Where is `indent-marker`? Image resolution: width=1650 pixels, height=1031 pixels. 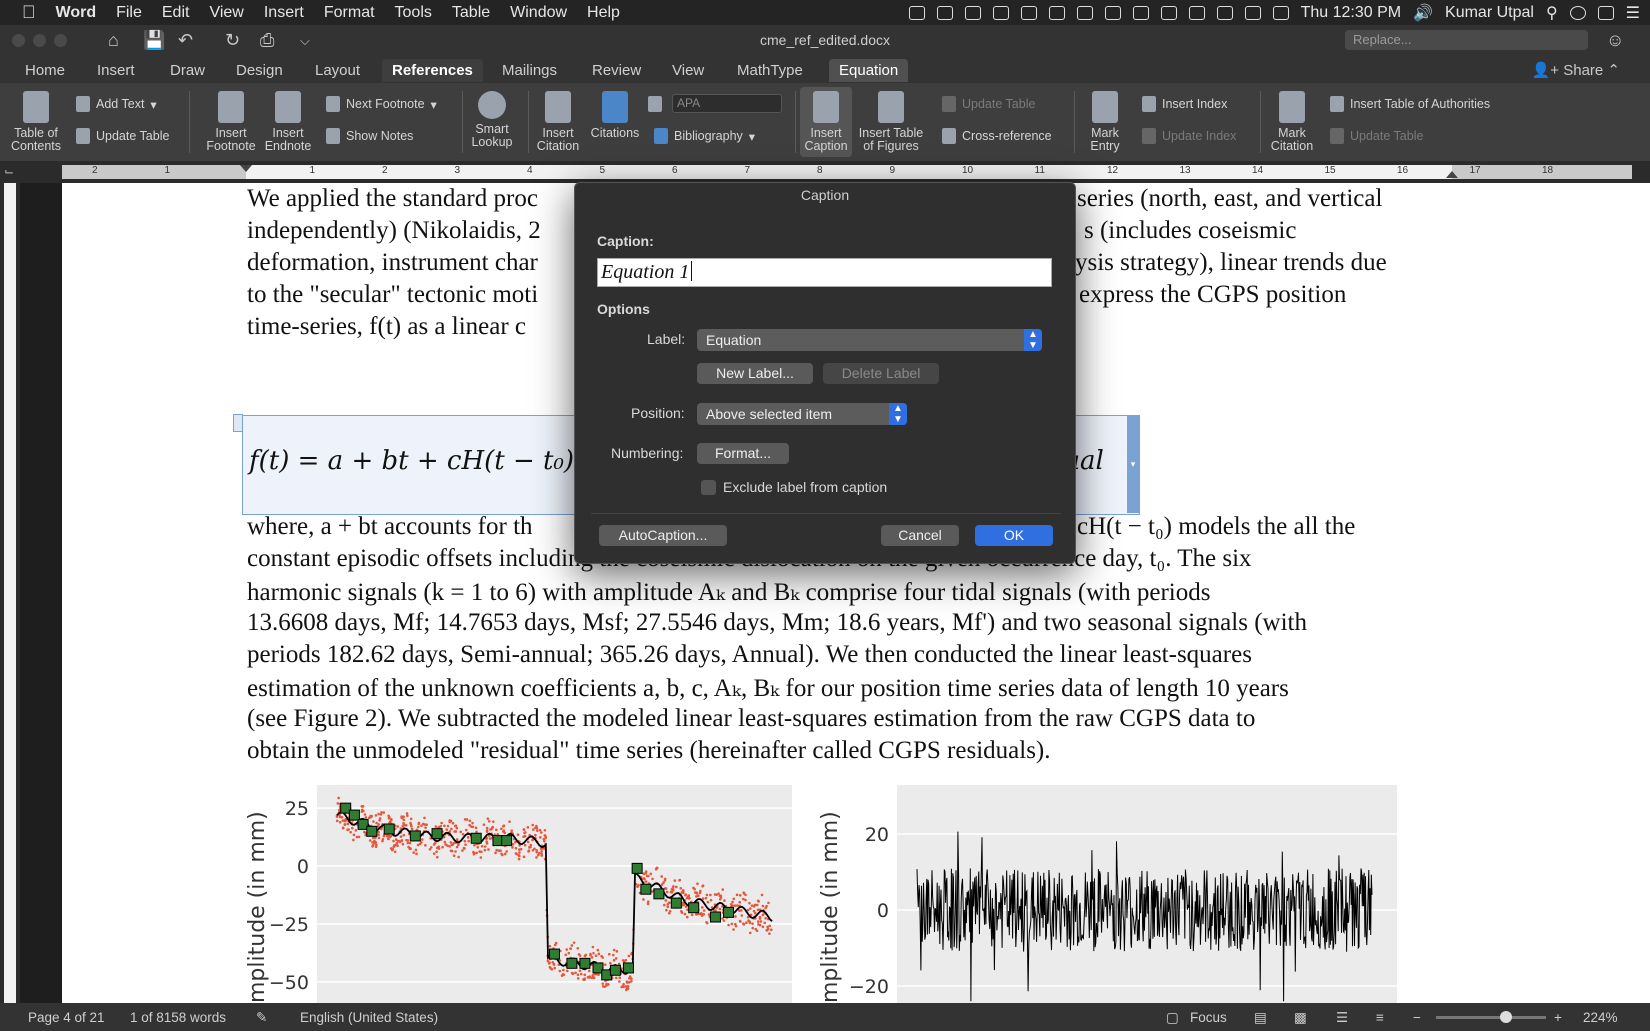 indent-marker is located at coordinates (246, 168).